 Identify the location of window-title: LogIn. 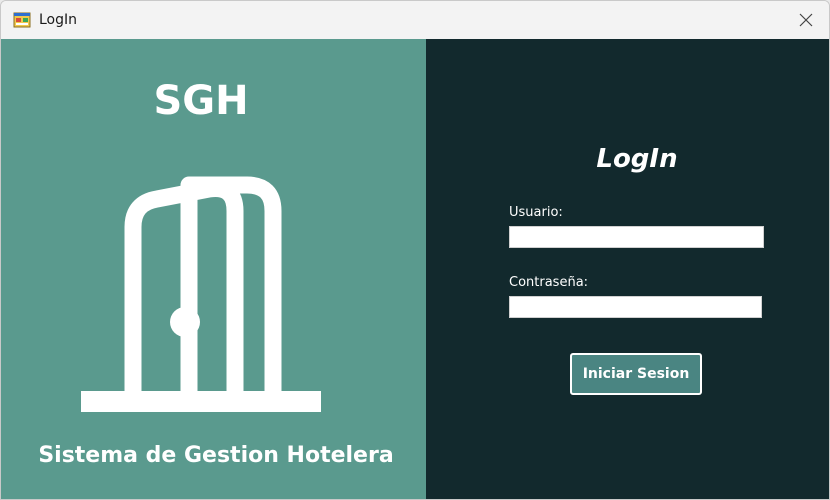
(58, 20).